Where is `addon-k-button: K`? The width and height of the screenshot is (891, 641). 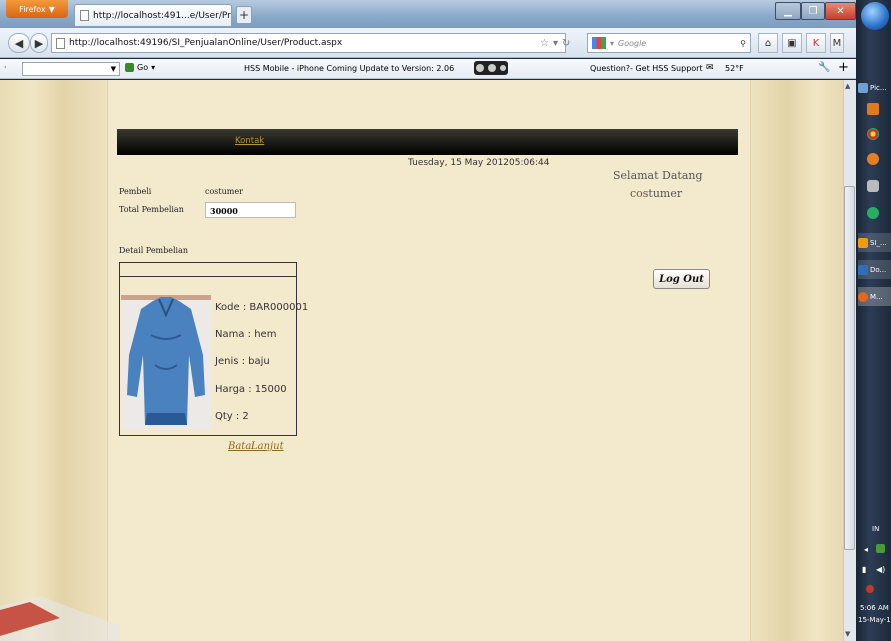
addon-k-button: K is located at coordinates (816, 43).